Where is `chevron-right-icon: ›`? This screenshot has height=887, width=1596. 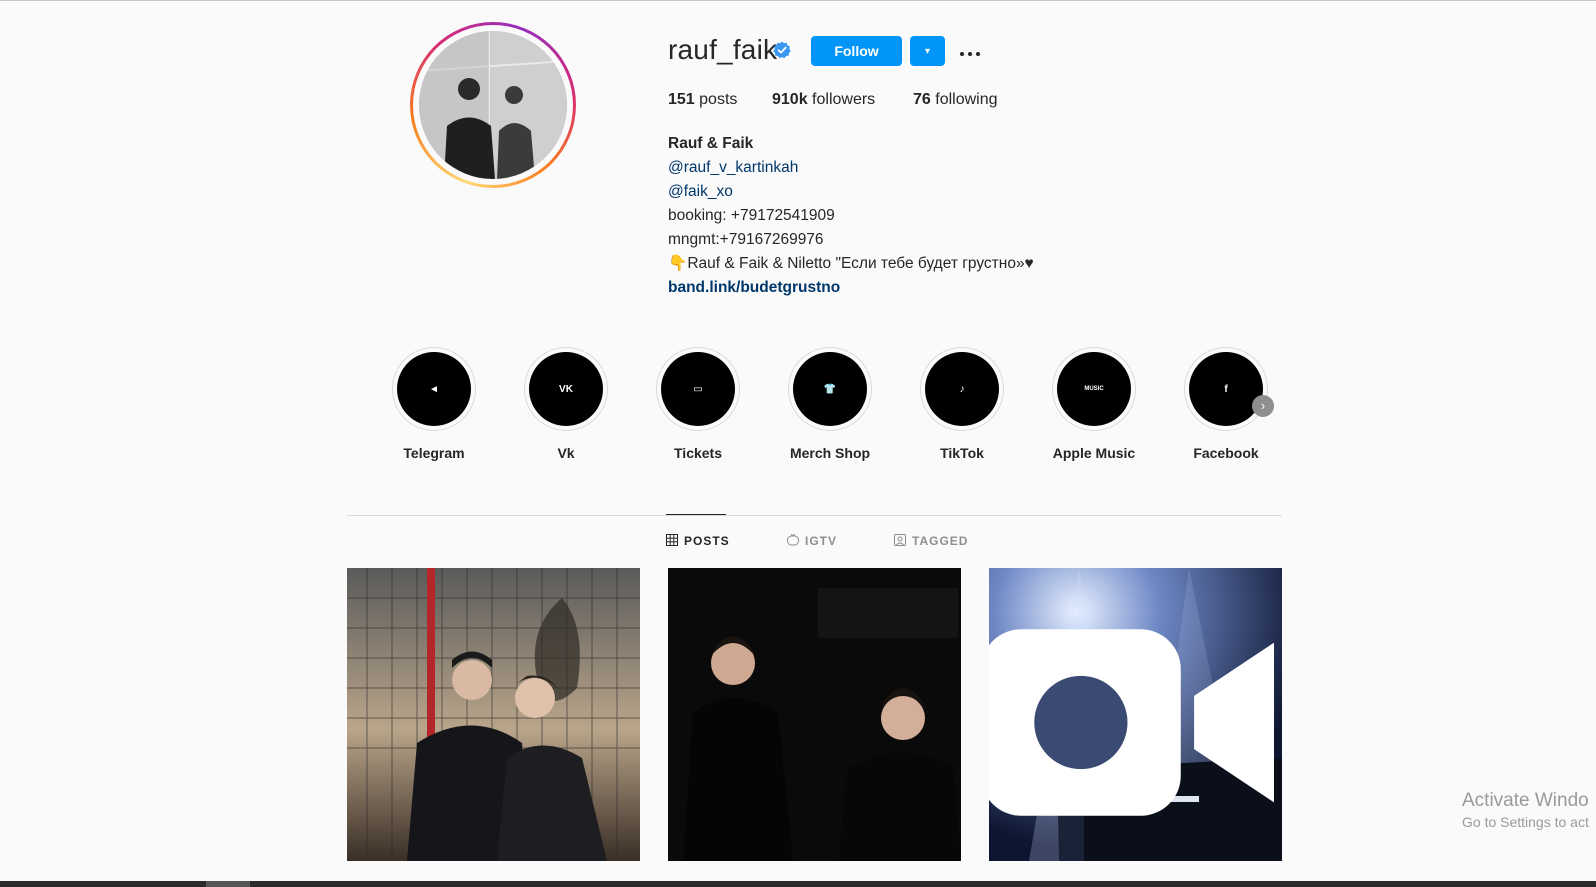 chevron-right-icon: › is located at coordinates (1263, 405).